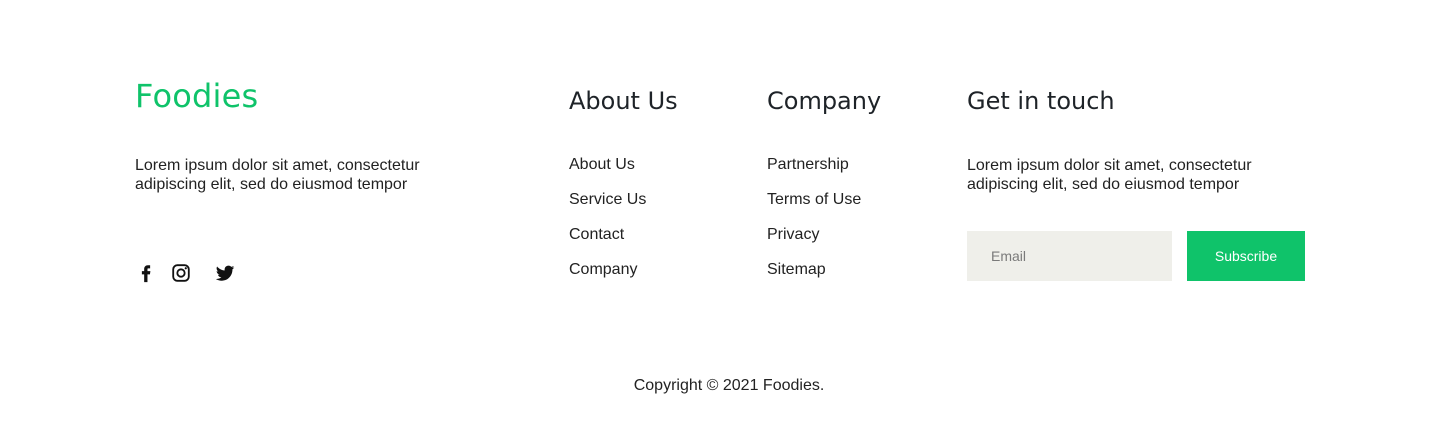  Describe the element at coordinates (607, 207) in the screenshot. I see `about-link-service-us: Service Us` at that location.